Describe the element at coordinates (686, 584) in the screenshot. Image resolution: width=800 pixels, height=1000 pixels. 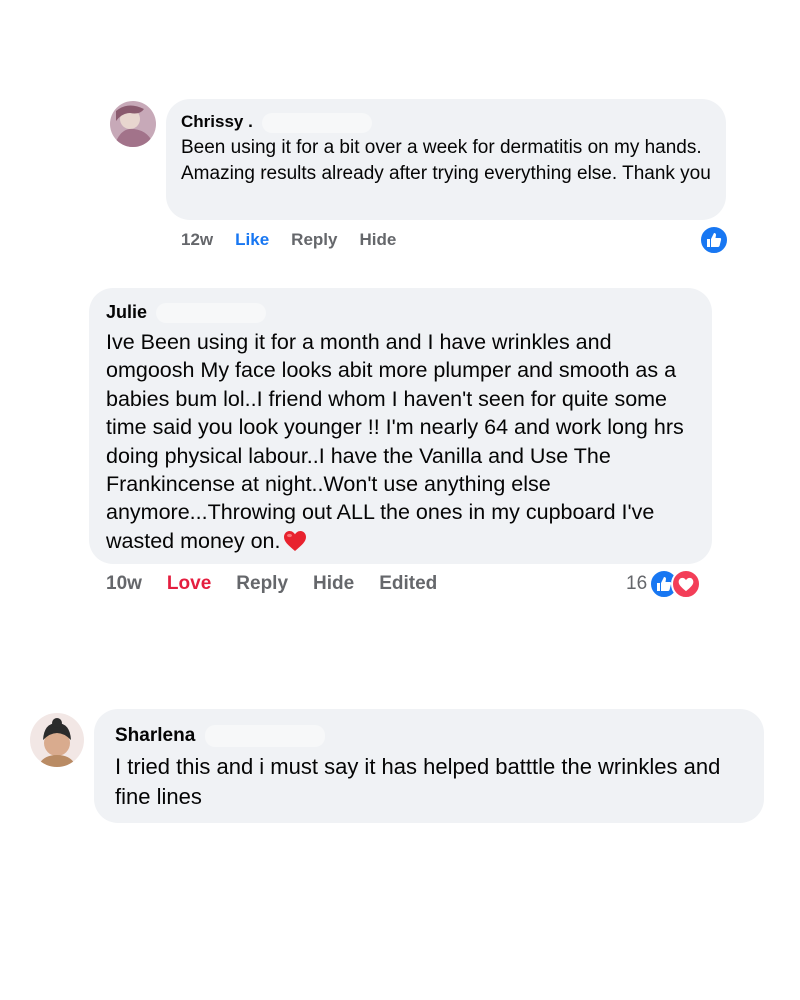
I see `love-icon` at that location.